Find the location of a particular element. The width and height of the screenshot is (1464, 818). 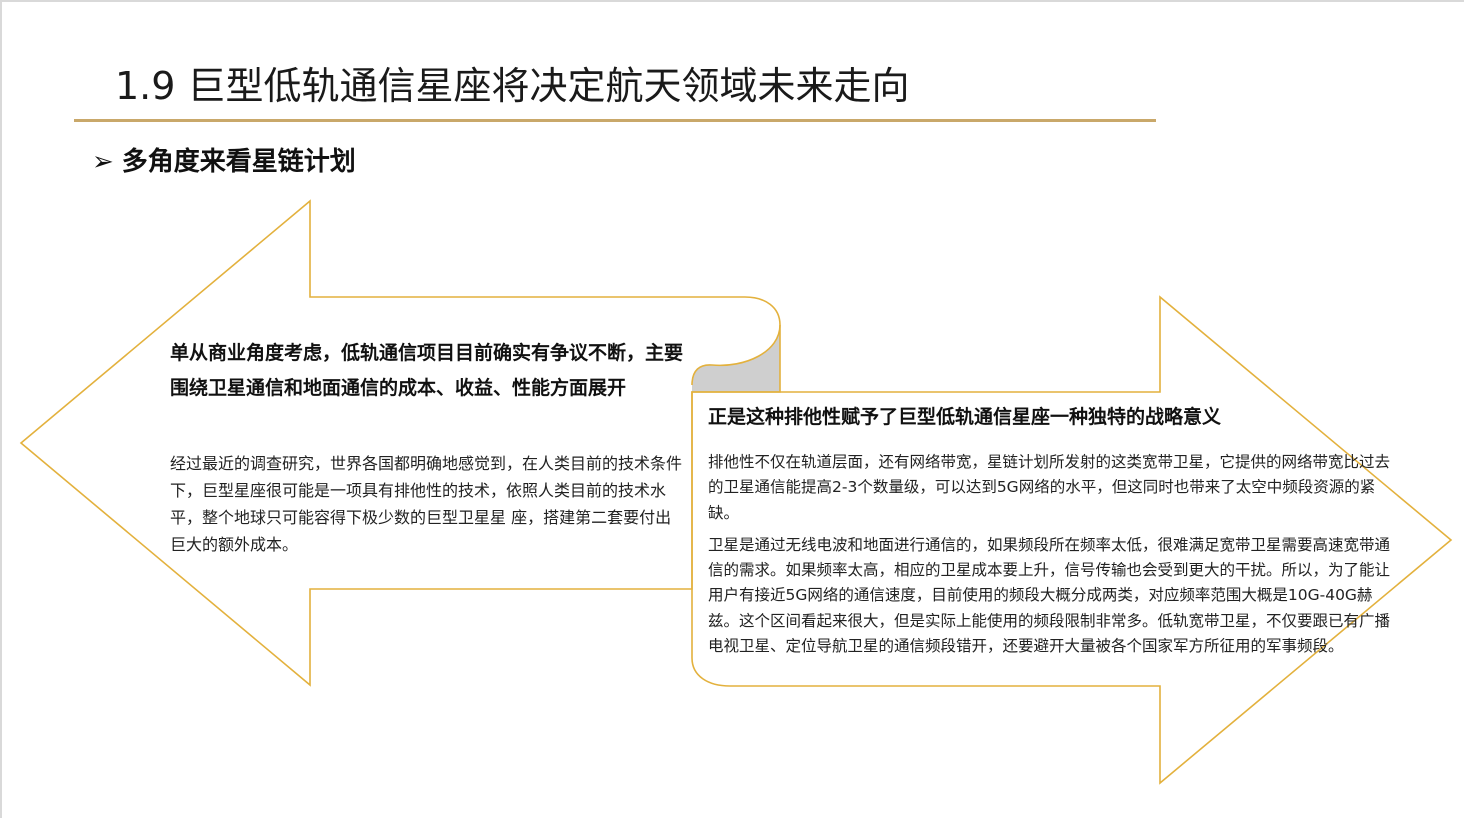

right-panel-heading: 正是这种排他性赋予了巨型低轨通信星座一种独特的战略意义 is located at coordinates (965, 417).